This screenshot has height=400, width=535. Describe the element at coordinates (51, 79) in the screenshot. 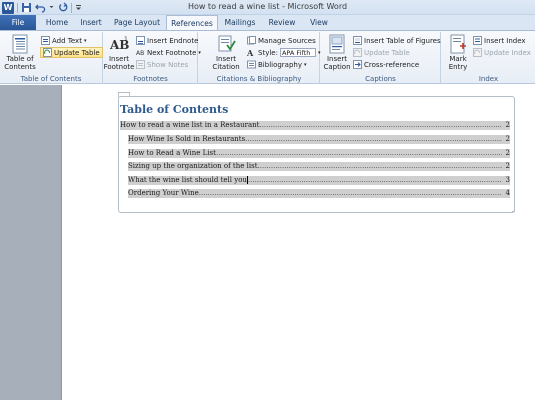

I see `group-label-table-of-contents: Table of Contents` at that location.